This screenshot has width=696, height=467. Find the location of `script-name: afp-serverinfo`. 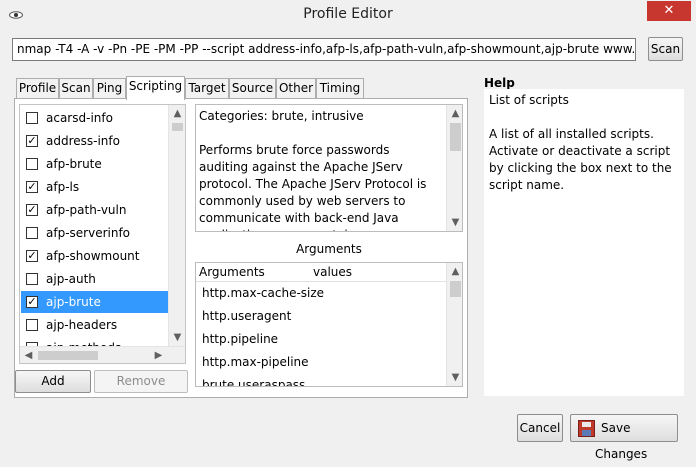

script-name: afp-serverinfo is located at coordinates (88, 233).